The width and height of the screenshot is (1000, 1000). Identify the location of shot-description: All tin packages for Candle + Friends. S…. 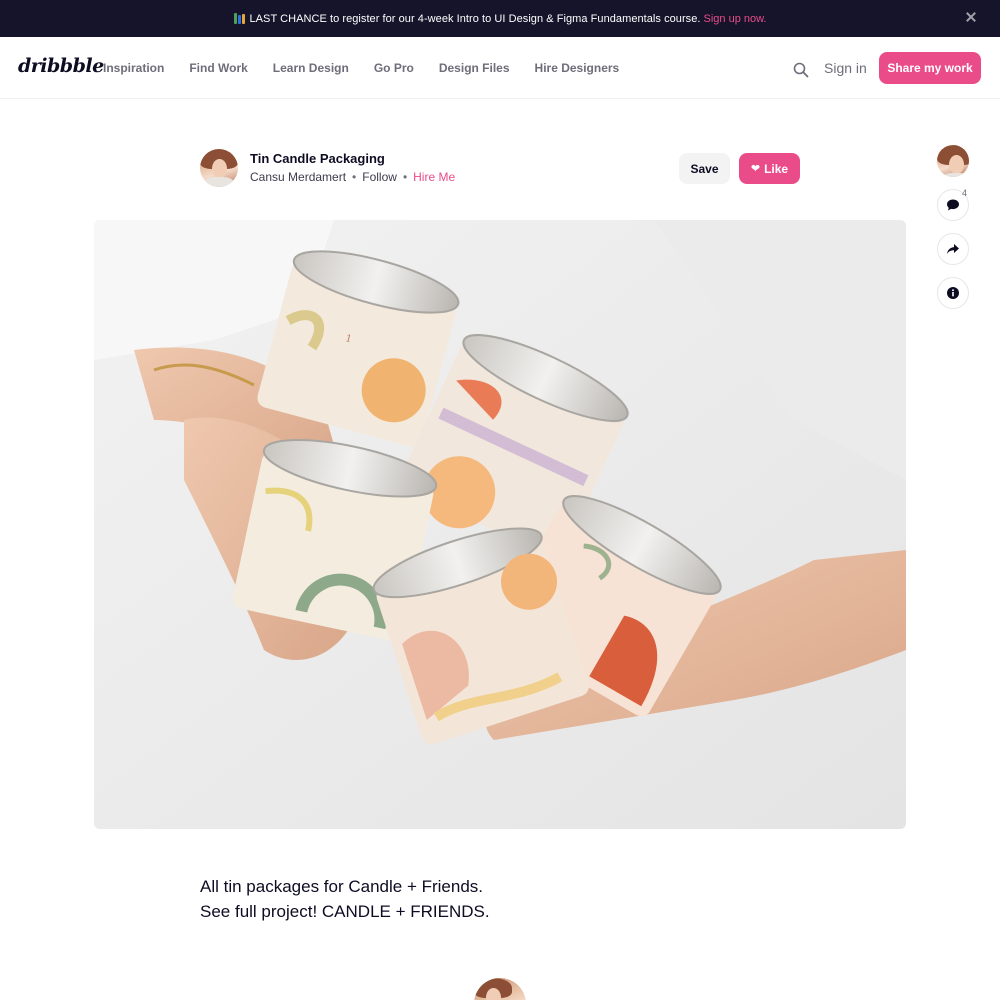
(345, 899).